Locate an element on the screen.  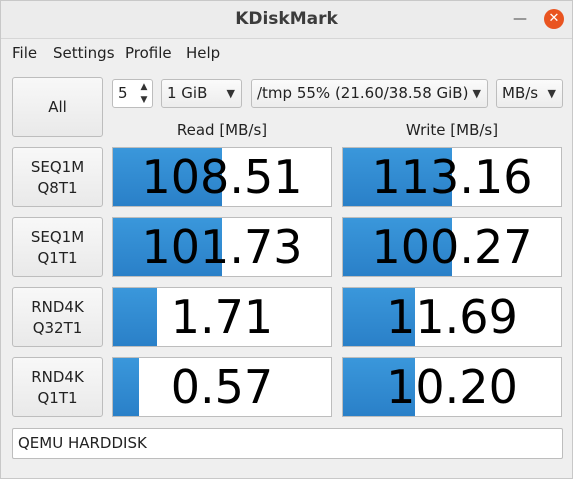
menu-profile: Profile is located at coordinates (148, 53).